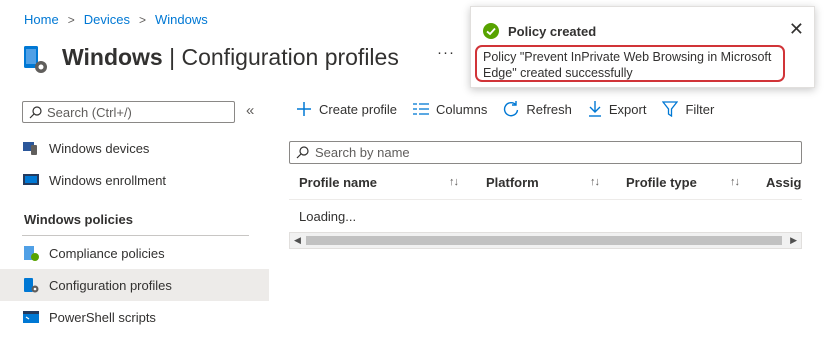 The image size is (825, 342). I want to click on scroll-left-icon: ◀, so click(297, 240).